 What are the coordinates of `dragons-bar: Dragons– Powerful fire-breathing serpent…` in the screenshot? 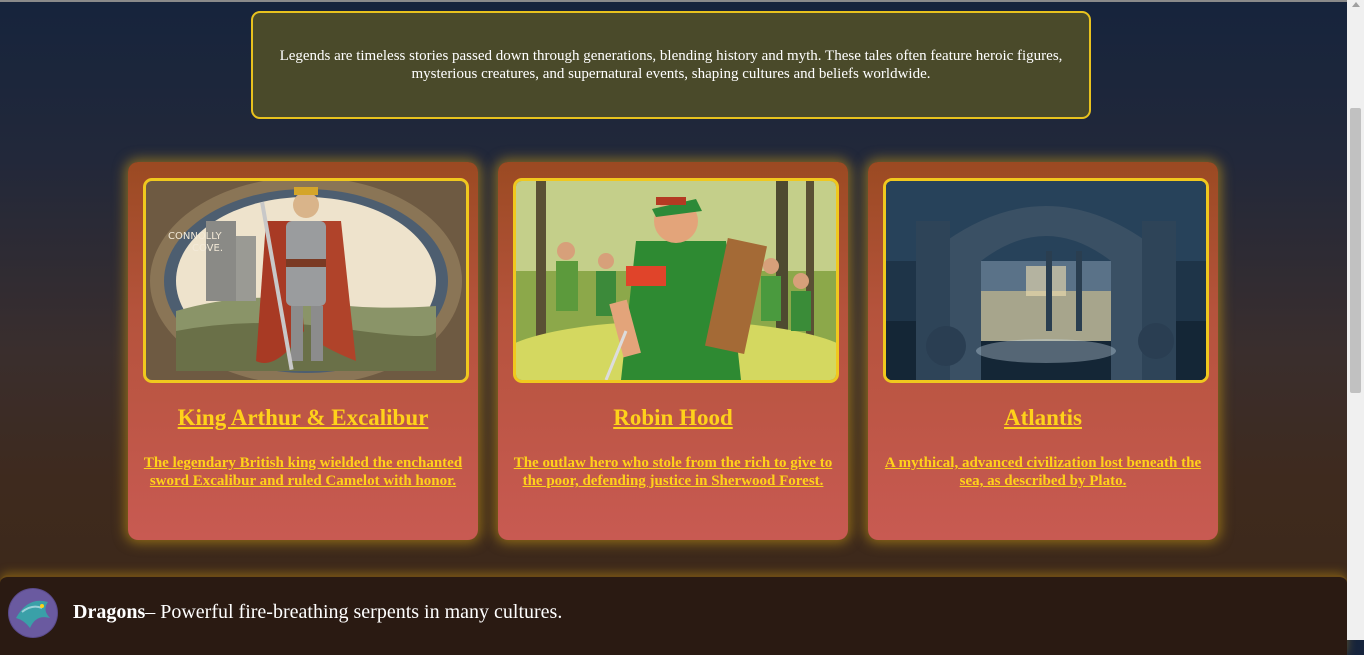 It's located at (673, 615).